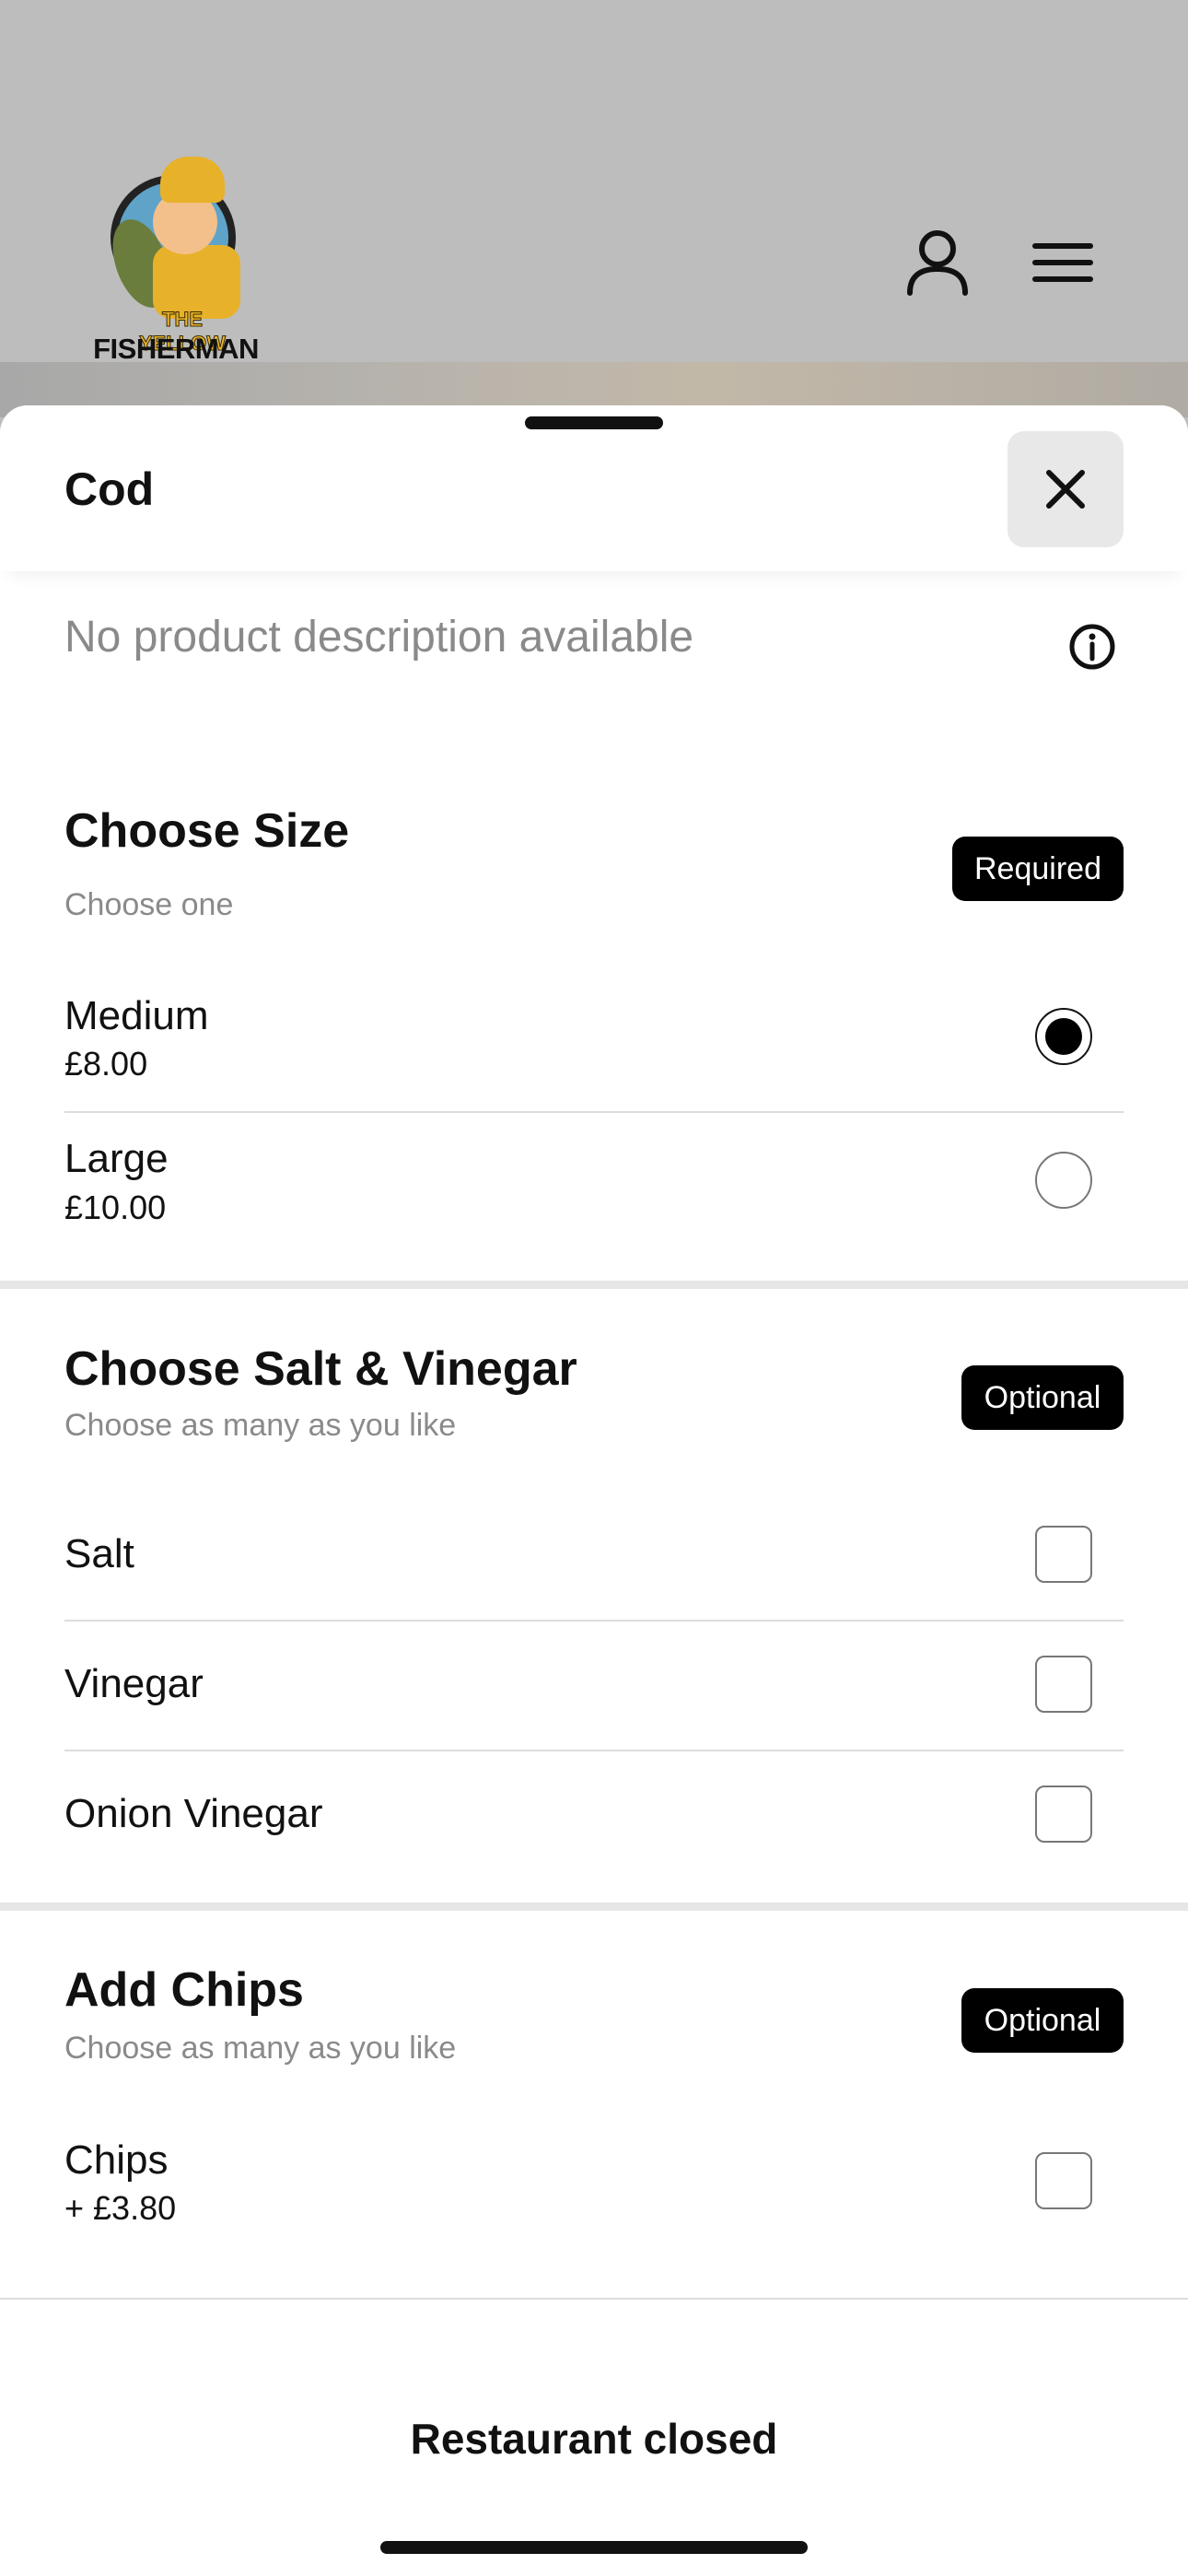 The width and height of the screenshot is (1188, 2576). Describe the element at coordinates (192, 180) in the screenshot. I see `logo-fisherman-hat` at that location.